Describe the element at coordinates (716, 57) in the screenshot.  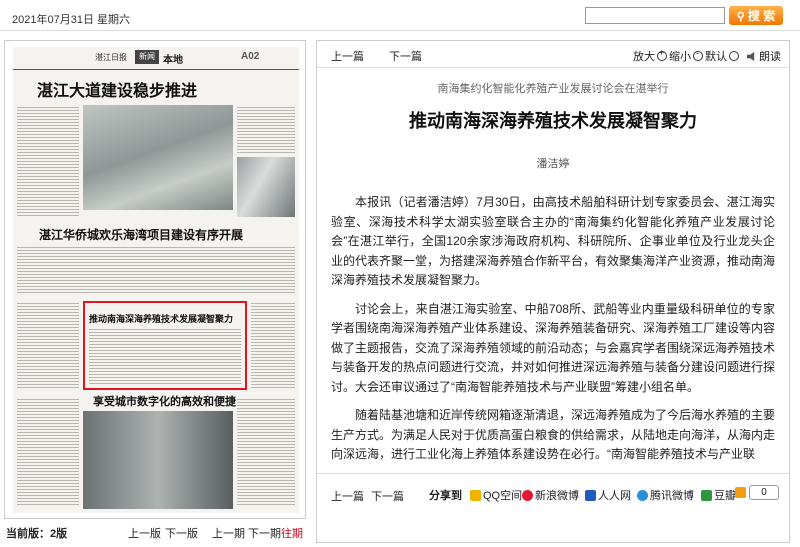
I see `default-size-label: 默认` at that location.